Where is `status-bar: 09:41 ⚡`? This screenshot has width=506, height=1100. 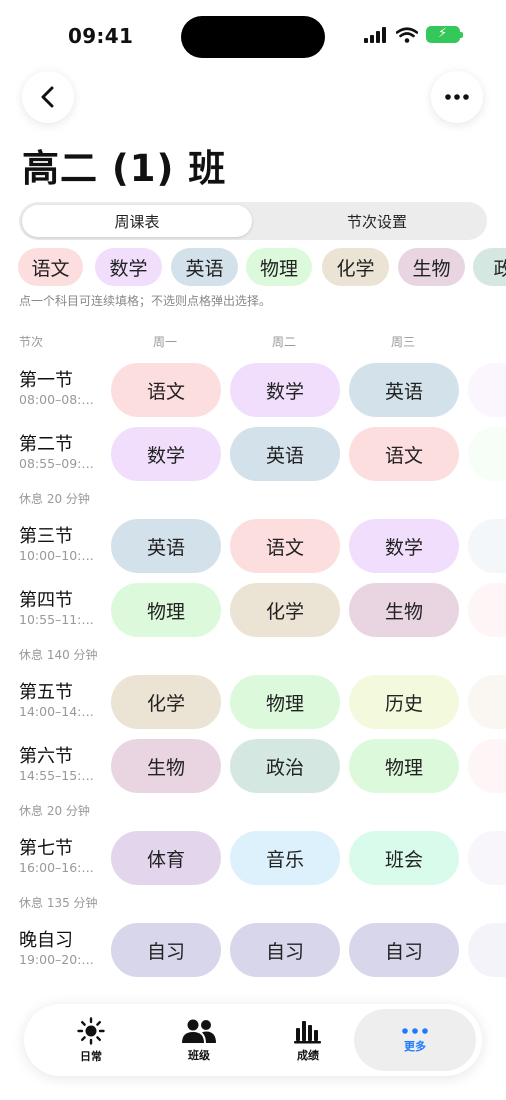 status-bar: 09:41 ⚡ is located at coordinates (253, 37).